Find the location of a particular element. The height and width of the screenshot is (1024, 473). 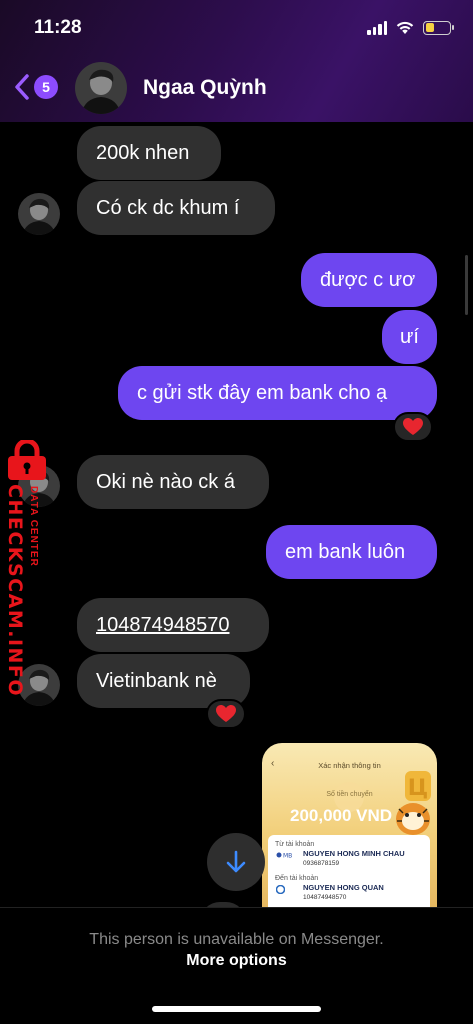

message-text: em bank luôn is located at coordinates (345, 551).